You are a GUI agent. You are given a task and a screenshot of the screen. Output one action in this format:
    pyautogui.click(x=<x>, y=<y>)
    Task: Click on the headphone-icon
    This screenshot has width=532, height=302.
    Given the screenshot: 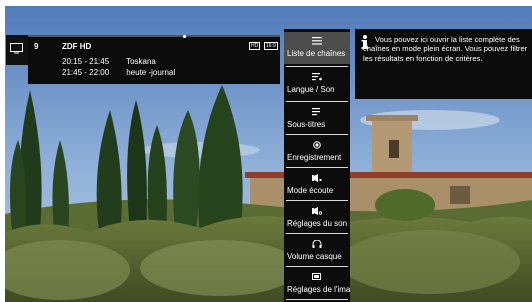 What is the action you would take?
    pyautogui.click(x=317, y=244)
    